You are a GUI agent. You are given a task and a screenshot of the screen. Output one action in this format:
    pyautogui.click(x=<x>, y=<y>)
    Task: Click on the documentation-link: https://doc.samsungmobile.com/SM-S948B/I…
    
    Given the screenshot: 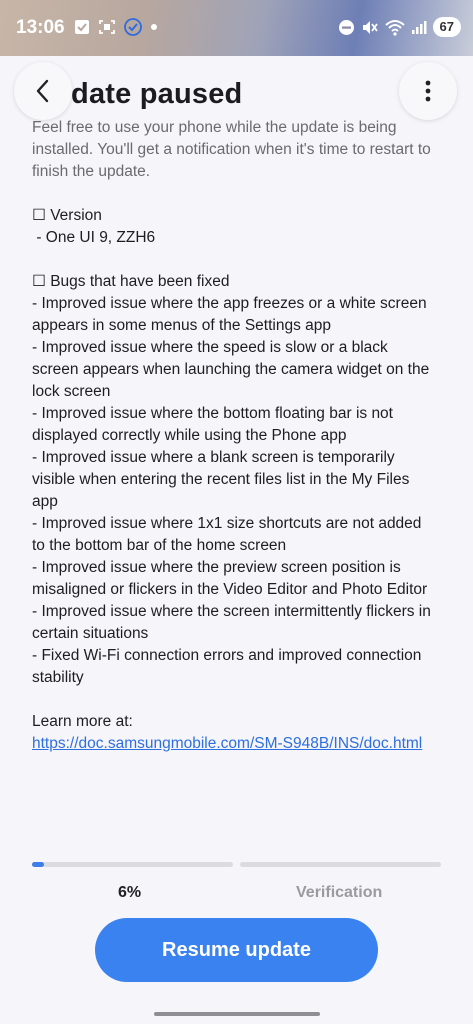 What is the action you would take?
    pyautogui.click(x=227, y=743)
    